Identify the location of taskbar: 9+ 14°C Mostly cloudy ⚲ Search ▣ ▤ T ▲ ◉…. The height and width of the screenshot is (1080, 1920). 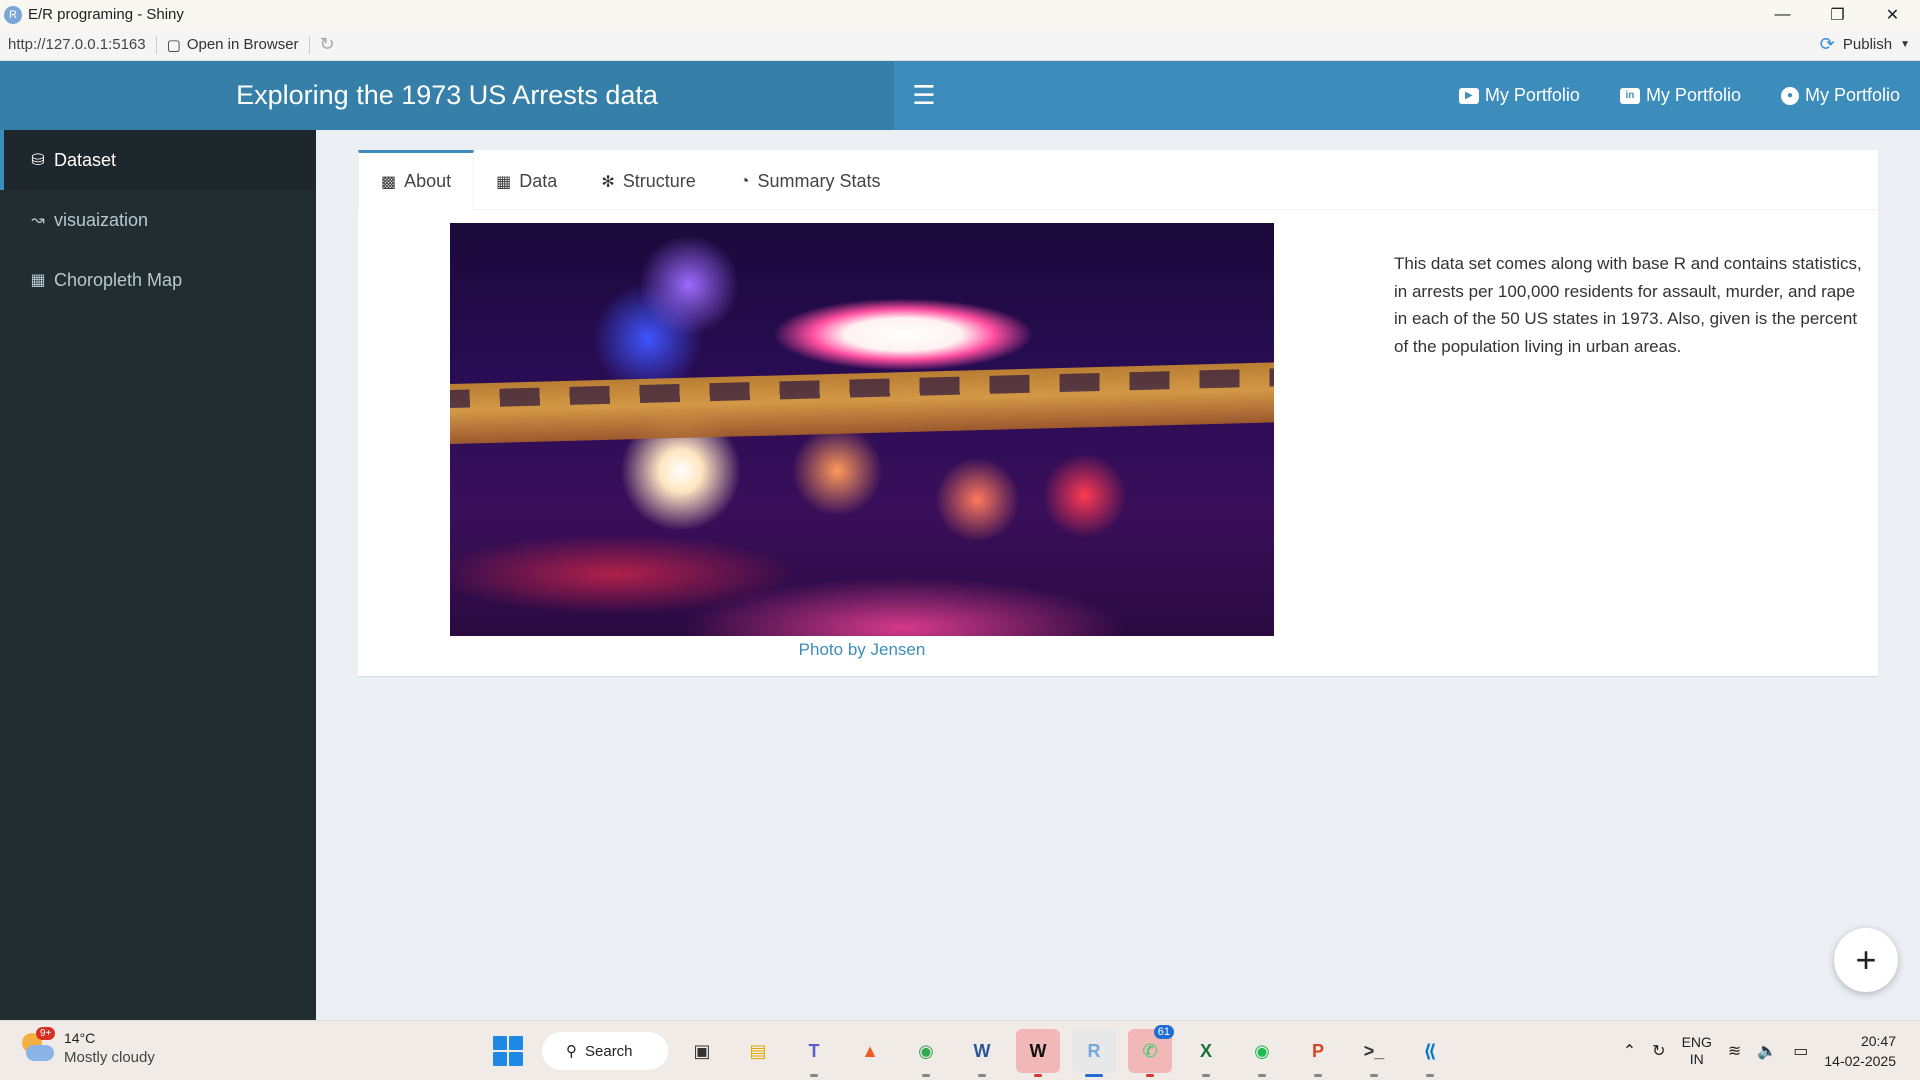
(960, 1050).